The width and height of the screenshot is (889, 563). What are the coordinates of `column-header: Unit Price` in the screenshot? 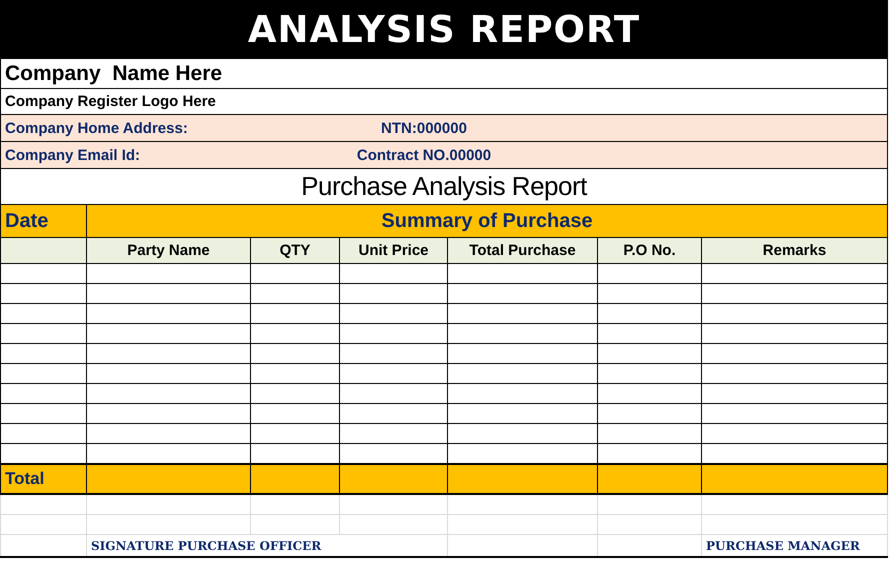 It's located at (394, 251).